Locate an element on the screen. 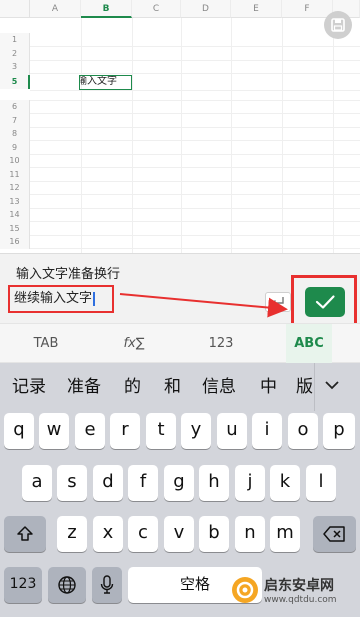 Image resolution: width=360 pixels, height=617 pixels. row-header: 16 is located at coordinates (15, 242).